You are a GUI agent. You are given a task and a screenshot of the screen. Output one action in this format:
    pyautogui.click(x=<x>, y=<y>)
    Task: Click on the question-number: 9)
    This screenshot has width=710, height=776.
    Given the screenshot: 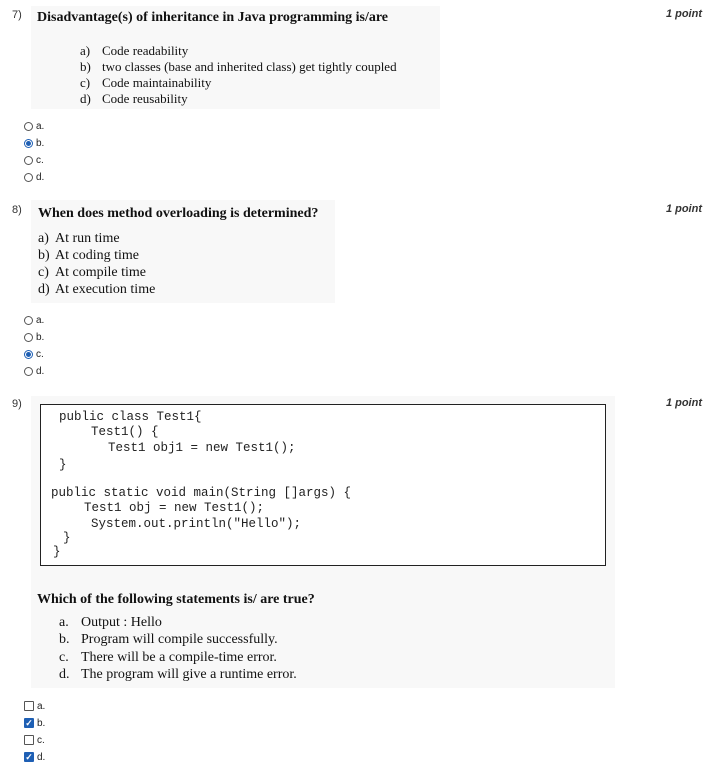 What is the action you would take?
    pyautogui.click(x=17, y=404)
    